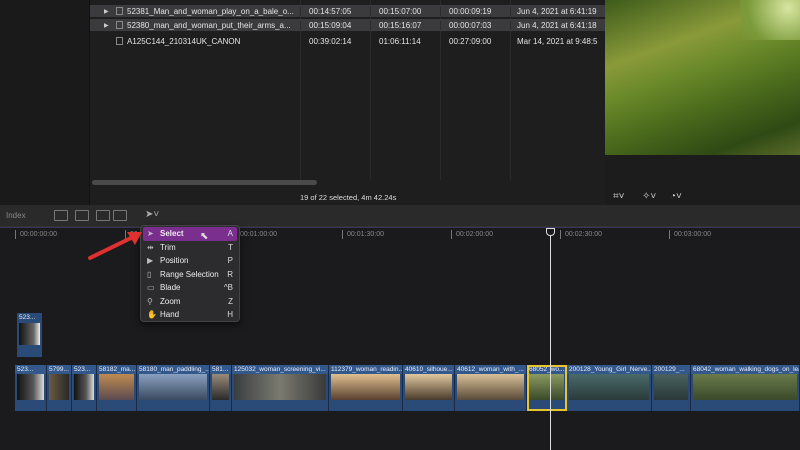  Describe the element at coordinates (581, 234) in the screenshot. I see `ruler-tick: 00:02:30:00` at that location.